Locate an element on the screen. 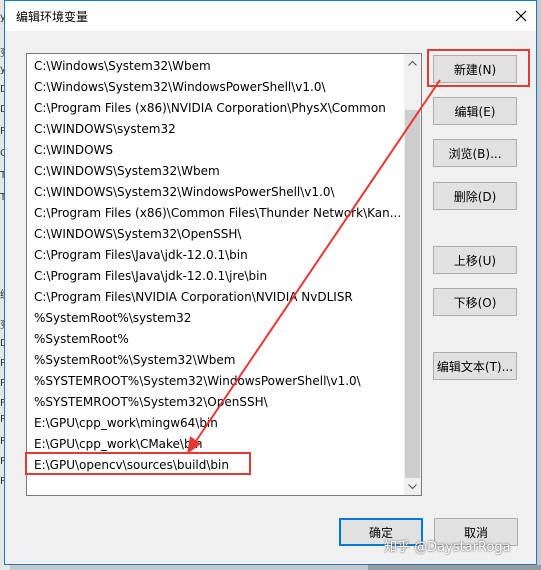 The image size is (541, 570). scrollbar-thumb is located at coordinates (412, 294).